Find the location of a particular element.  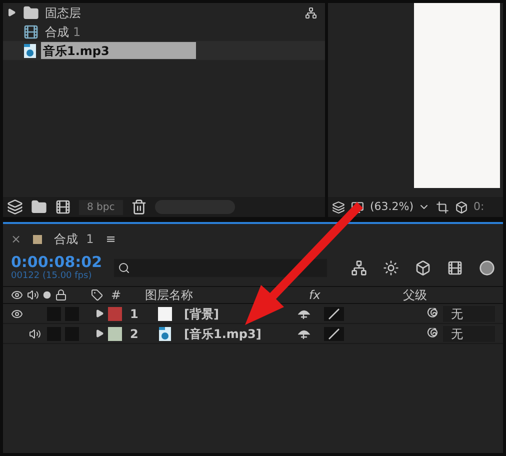

composition-tab: 合成 1 is located at coordinates (74, 239).